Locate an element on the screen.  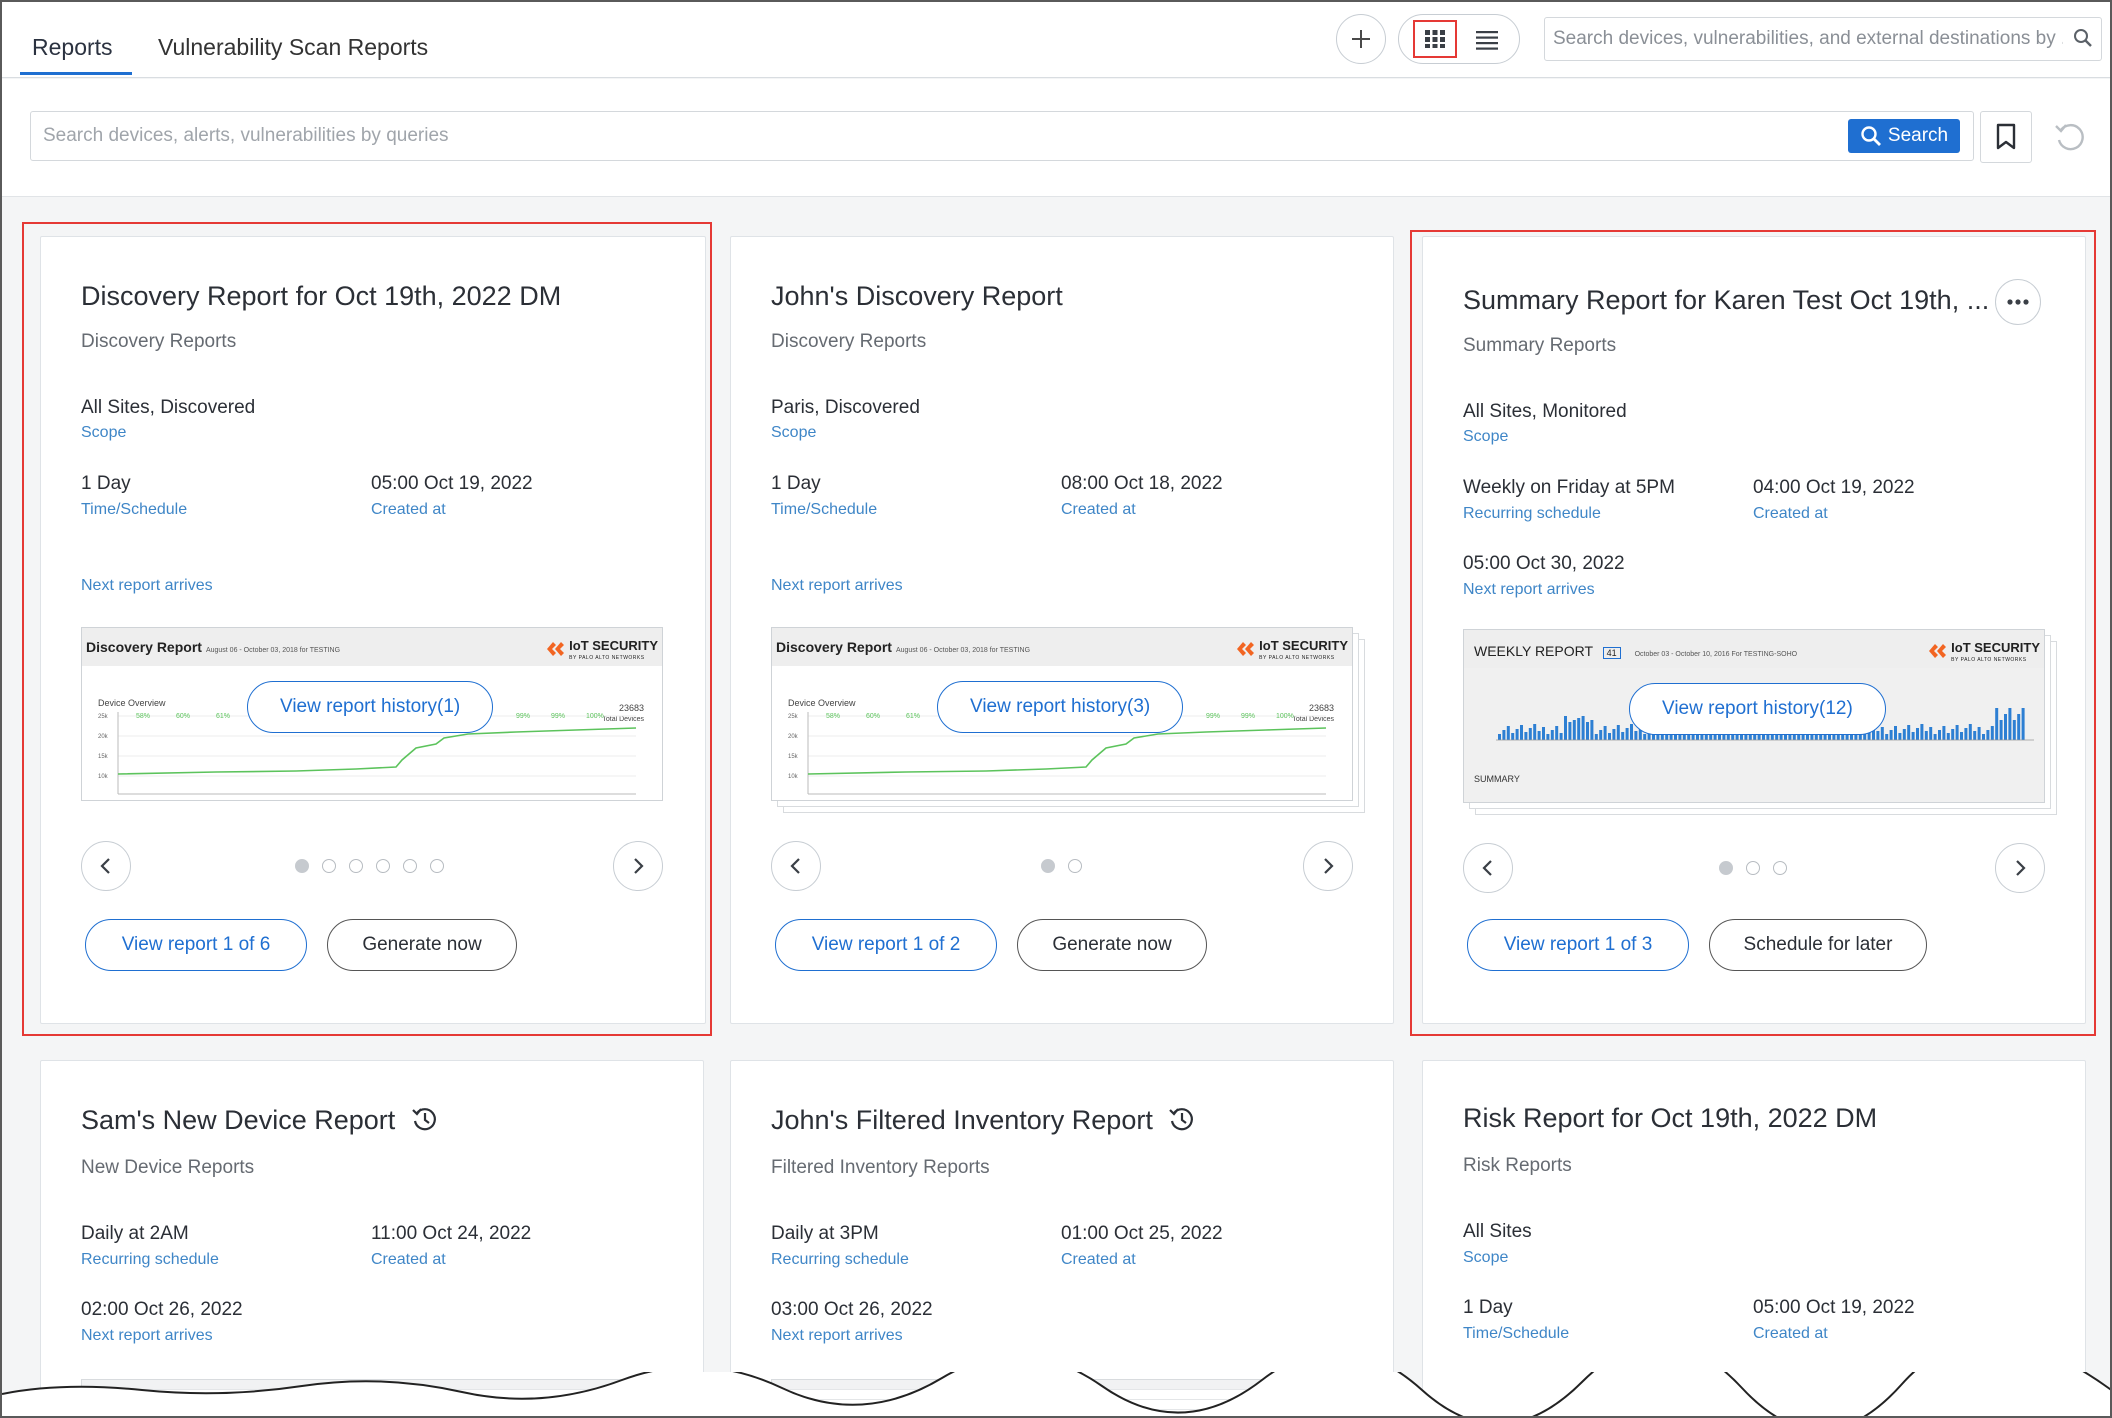
svg-text: 100% is located at coordinates (595, 716).